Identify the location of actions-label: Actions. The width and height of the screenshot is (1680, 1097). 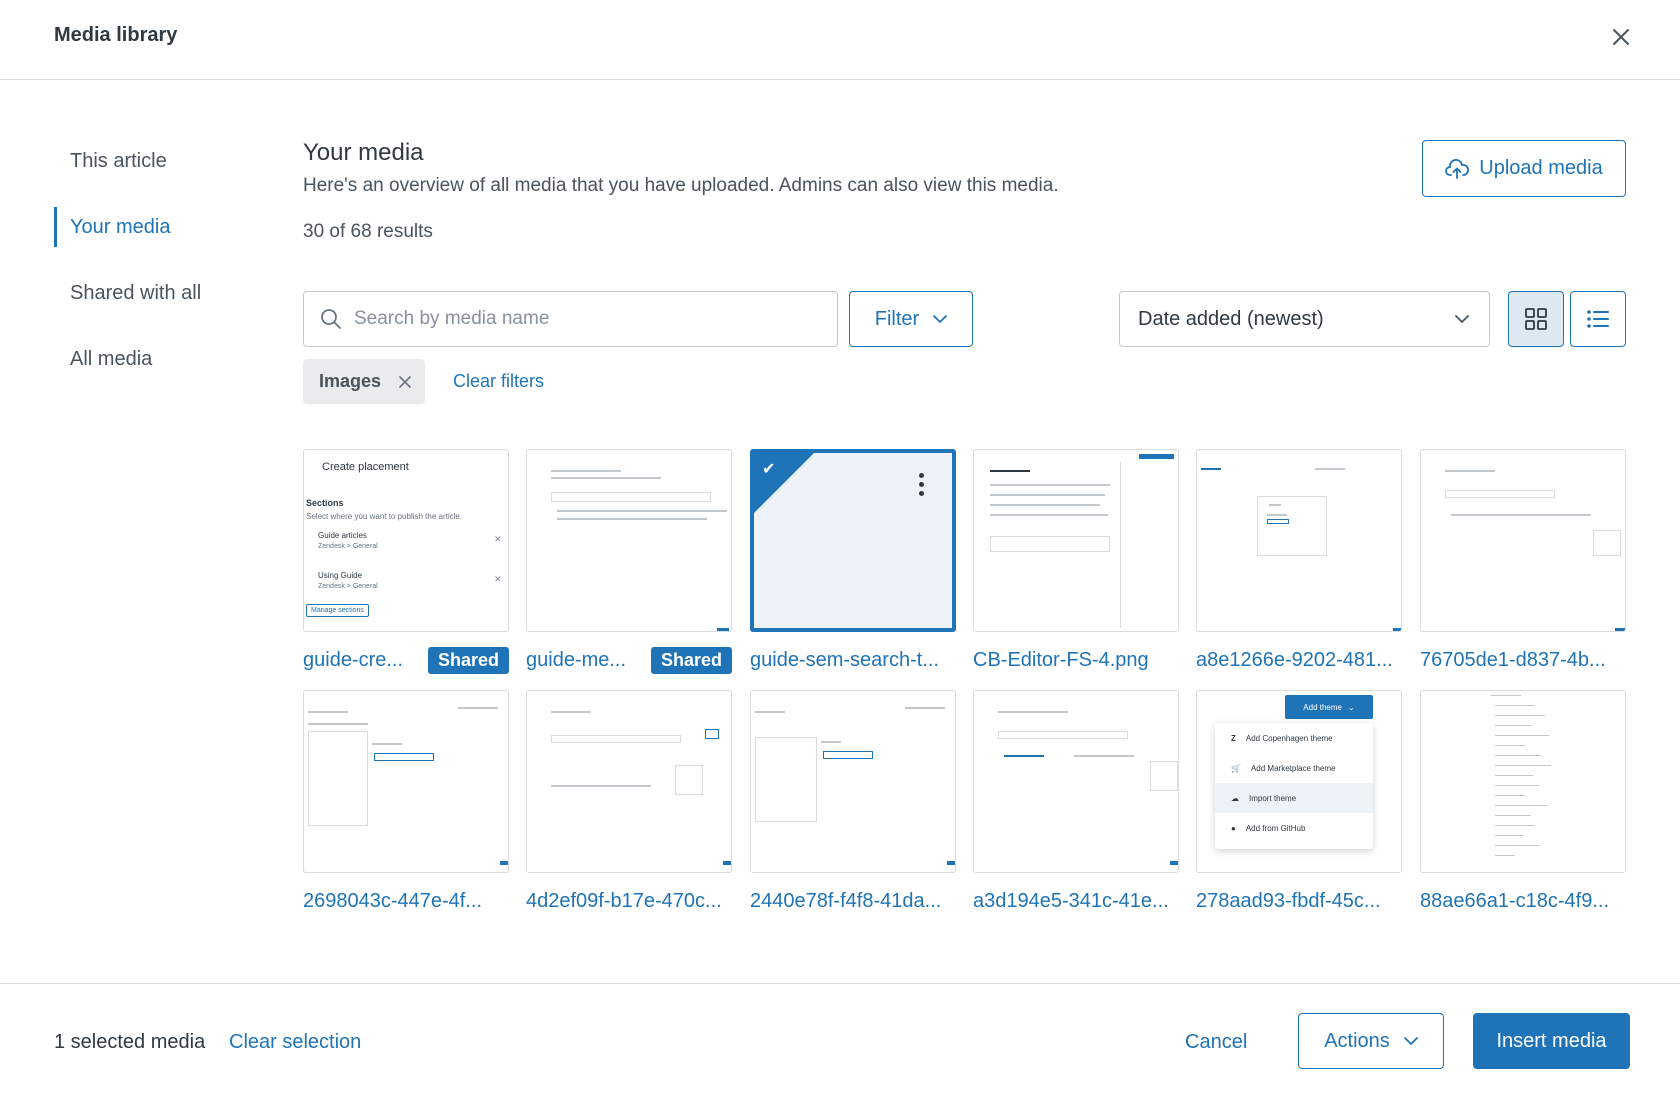
(1357, 1040).